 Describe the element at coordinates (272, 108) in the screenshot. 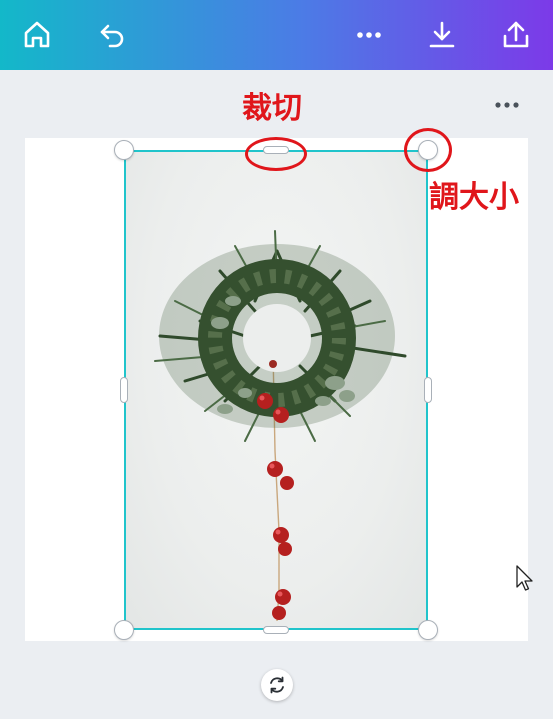

I see `crop-annotation-label: 裁切` at that location.